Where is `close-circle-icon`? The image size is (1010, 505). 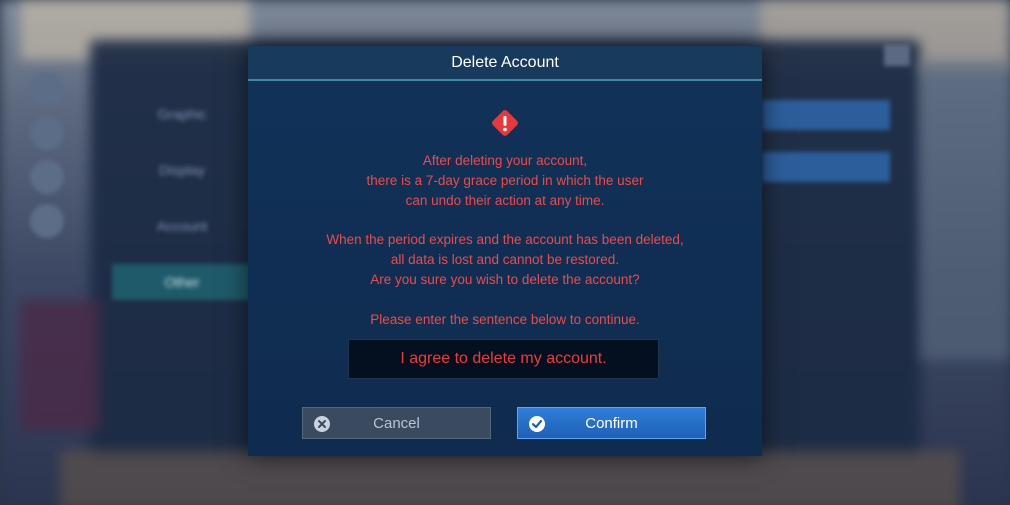
close-circle-icon is located at coordinates (322, 424).